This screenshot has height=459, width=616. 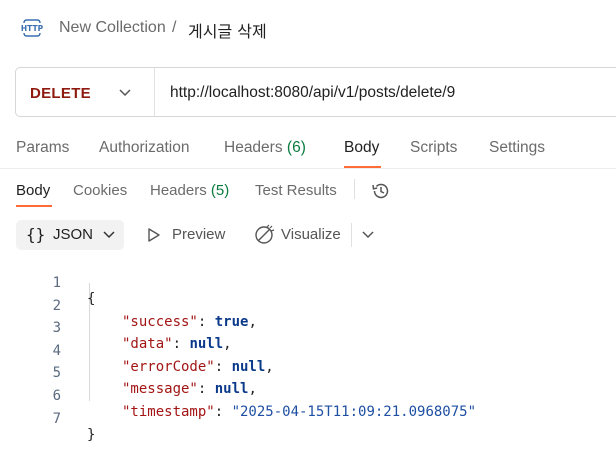 I want to click on active-response-tab-indicator, so click(x=34, y=206).